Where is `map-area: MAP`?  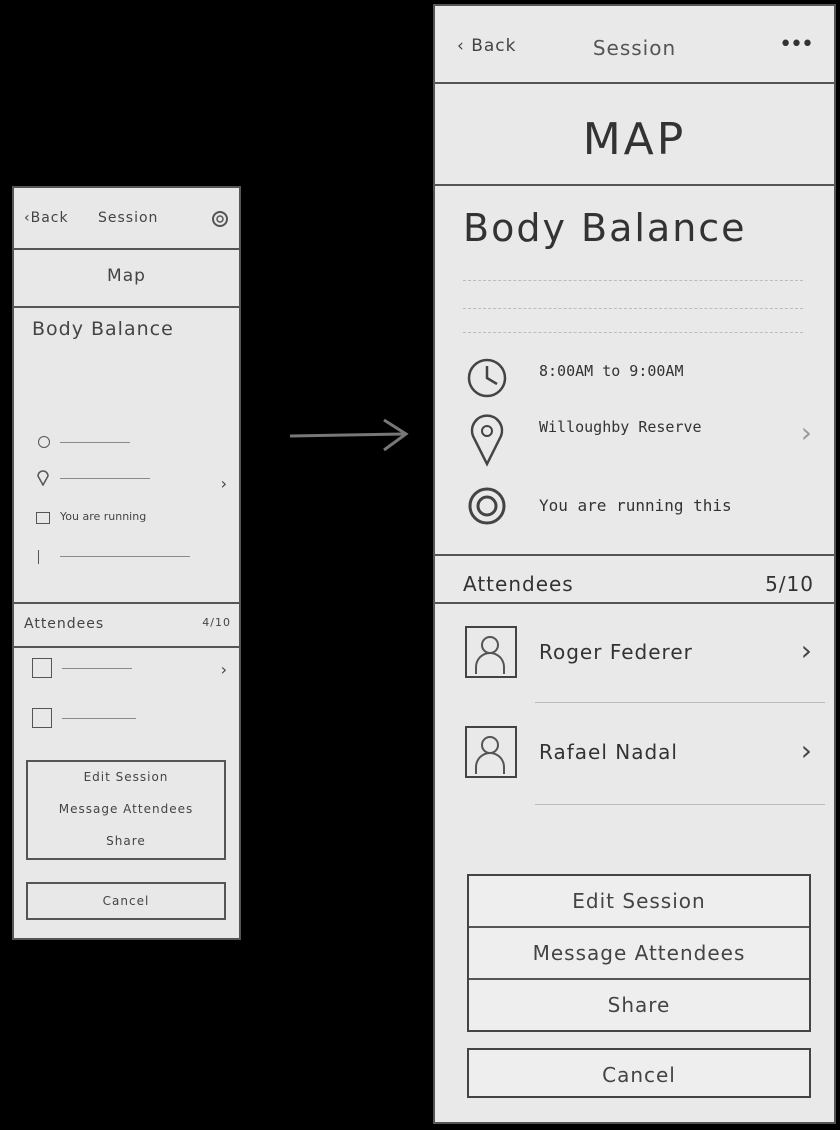
map-area: MAP is located at coordinates (634, 134).